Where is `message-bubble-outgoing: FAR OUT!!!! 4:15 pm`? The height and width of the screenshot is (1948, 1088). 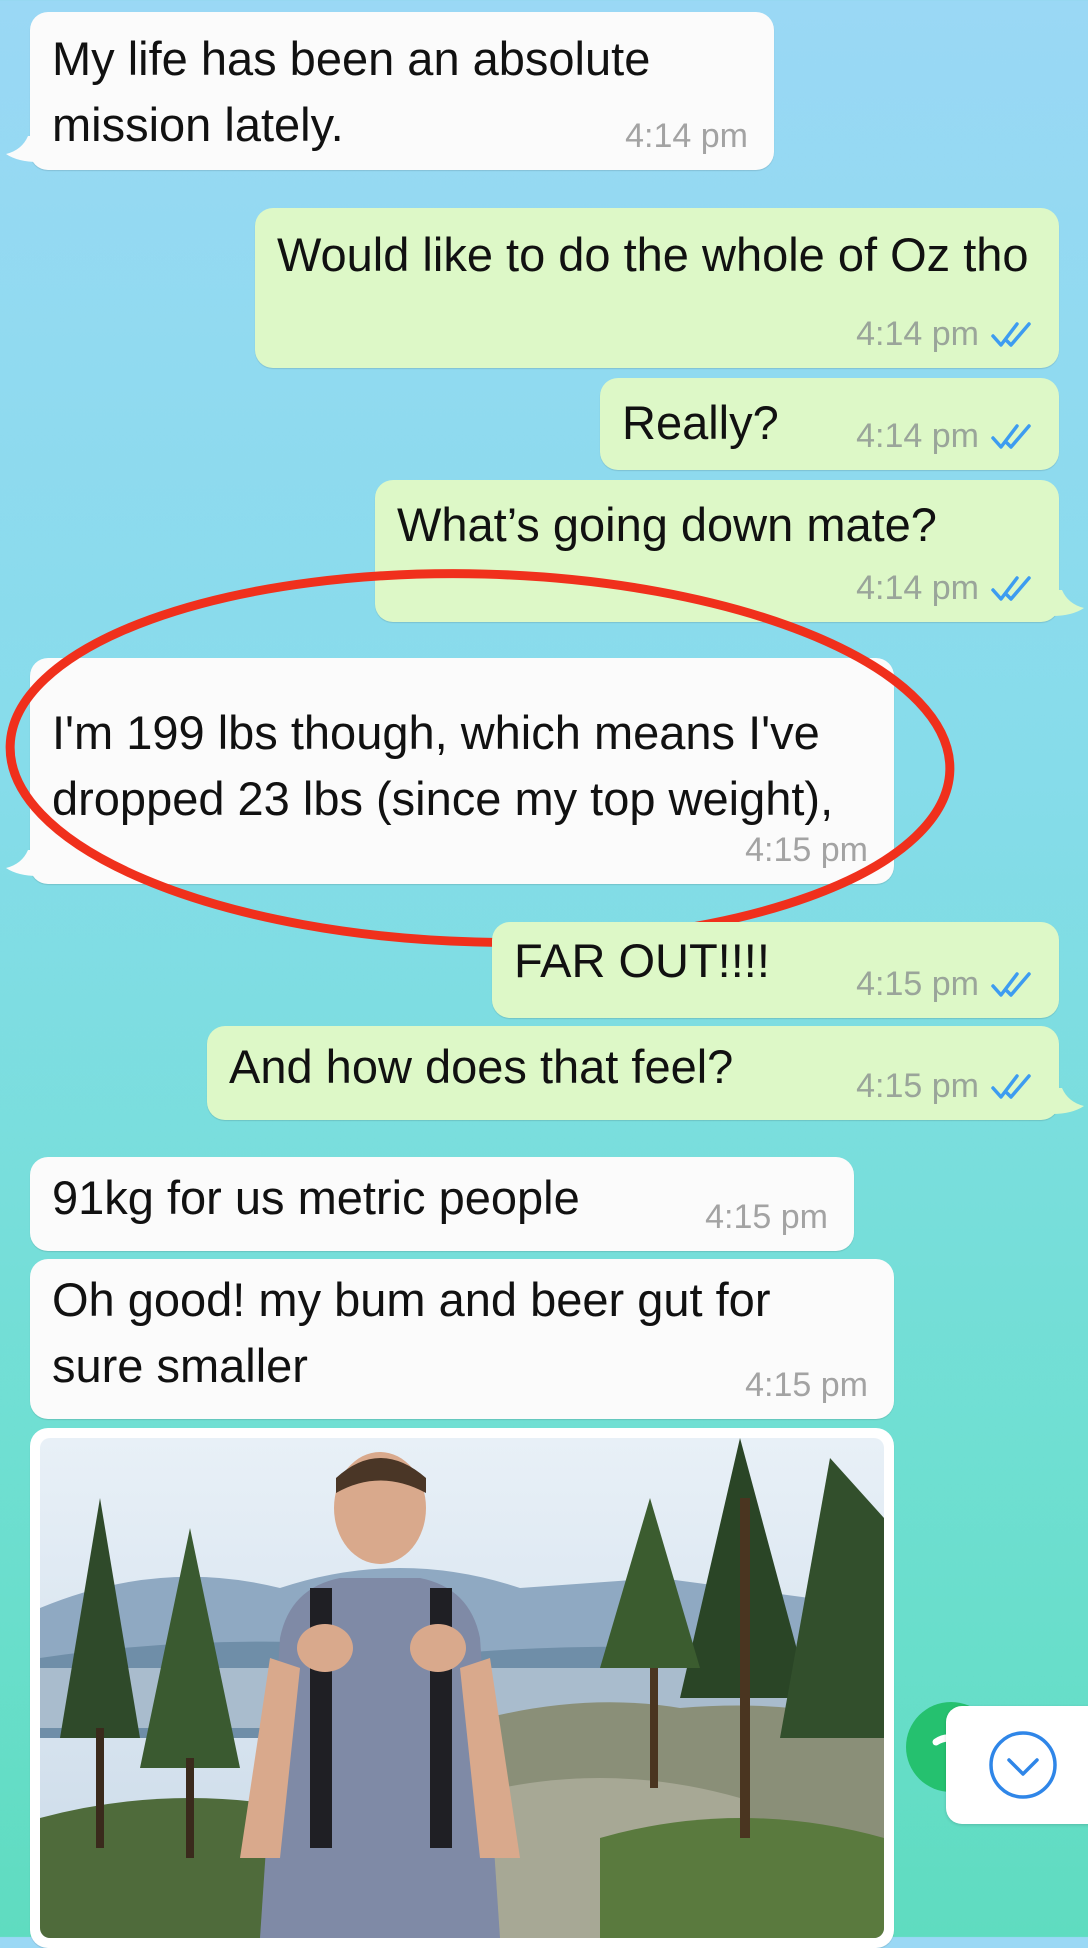
message-bubble-outgoing: FAR OUT!!!! 4:15 pm is located at coordinates (775, 970).